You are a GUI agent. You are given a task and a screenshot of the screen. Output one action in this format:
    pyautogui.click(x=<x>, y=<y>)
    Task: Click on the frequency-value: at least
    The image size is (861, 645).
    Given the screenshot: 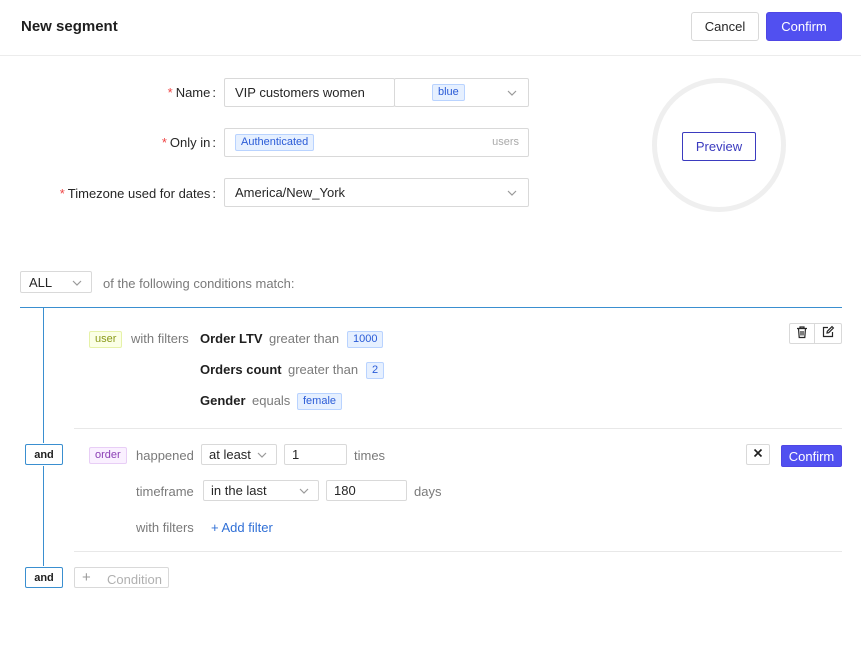 What is the action you would take?
    pyautogui.click(x=230, y=454)
    